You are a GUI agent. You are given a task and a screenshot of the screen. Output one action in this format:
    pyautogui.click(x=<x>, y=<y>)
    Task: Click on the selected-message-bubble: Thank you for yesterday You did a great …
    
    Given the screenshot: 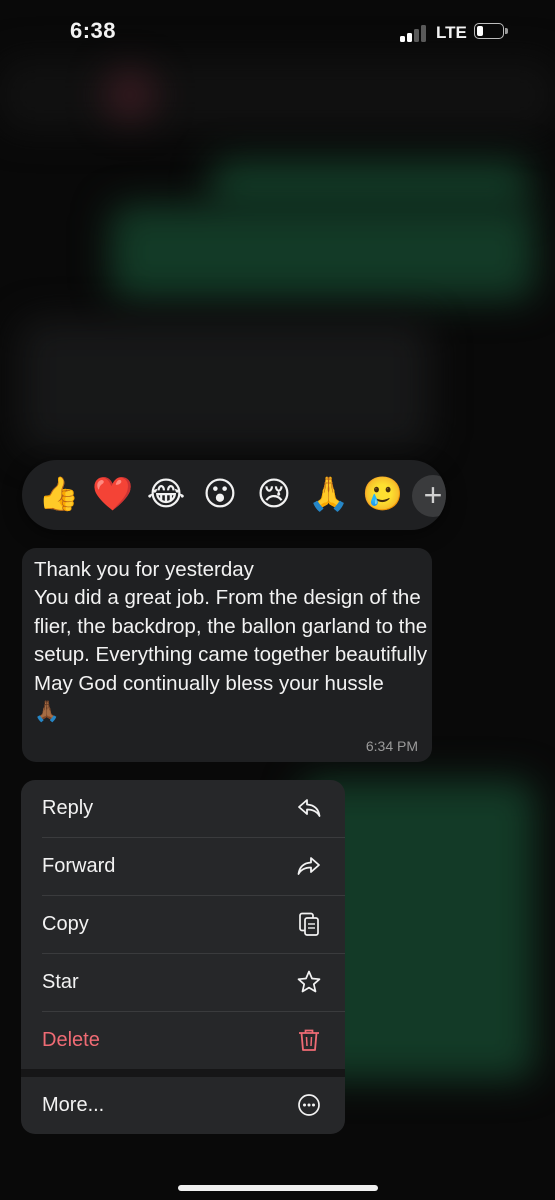 What is the action you would take?
    pyautogui.click(x=227, y=655)
    